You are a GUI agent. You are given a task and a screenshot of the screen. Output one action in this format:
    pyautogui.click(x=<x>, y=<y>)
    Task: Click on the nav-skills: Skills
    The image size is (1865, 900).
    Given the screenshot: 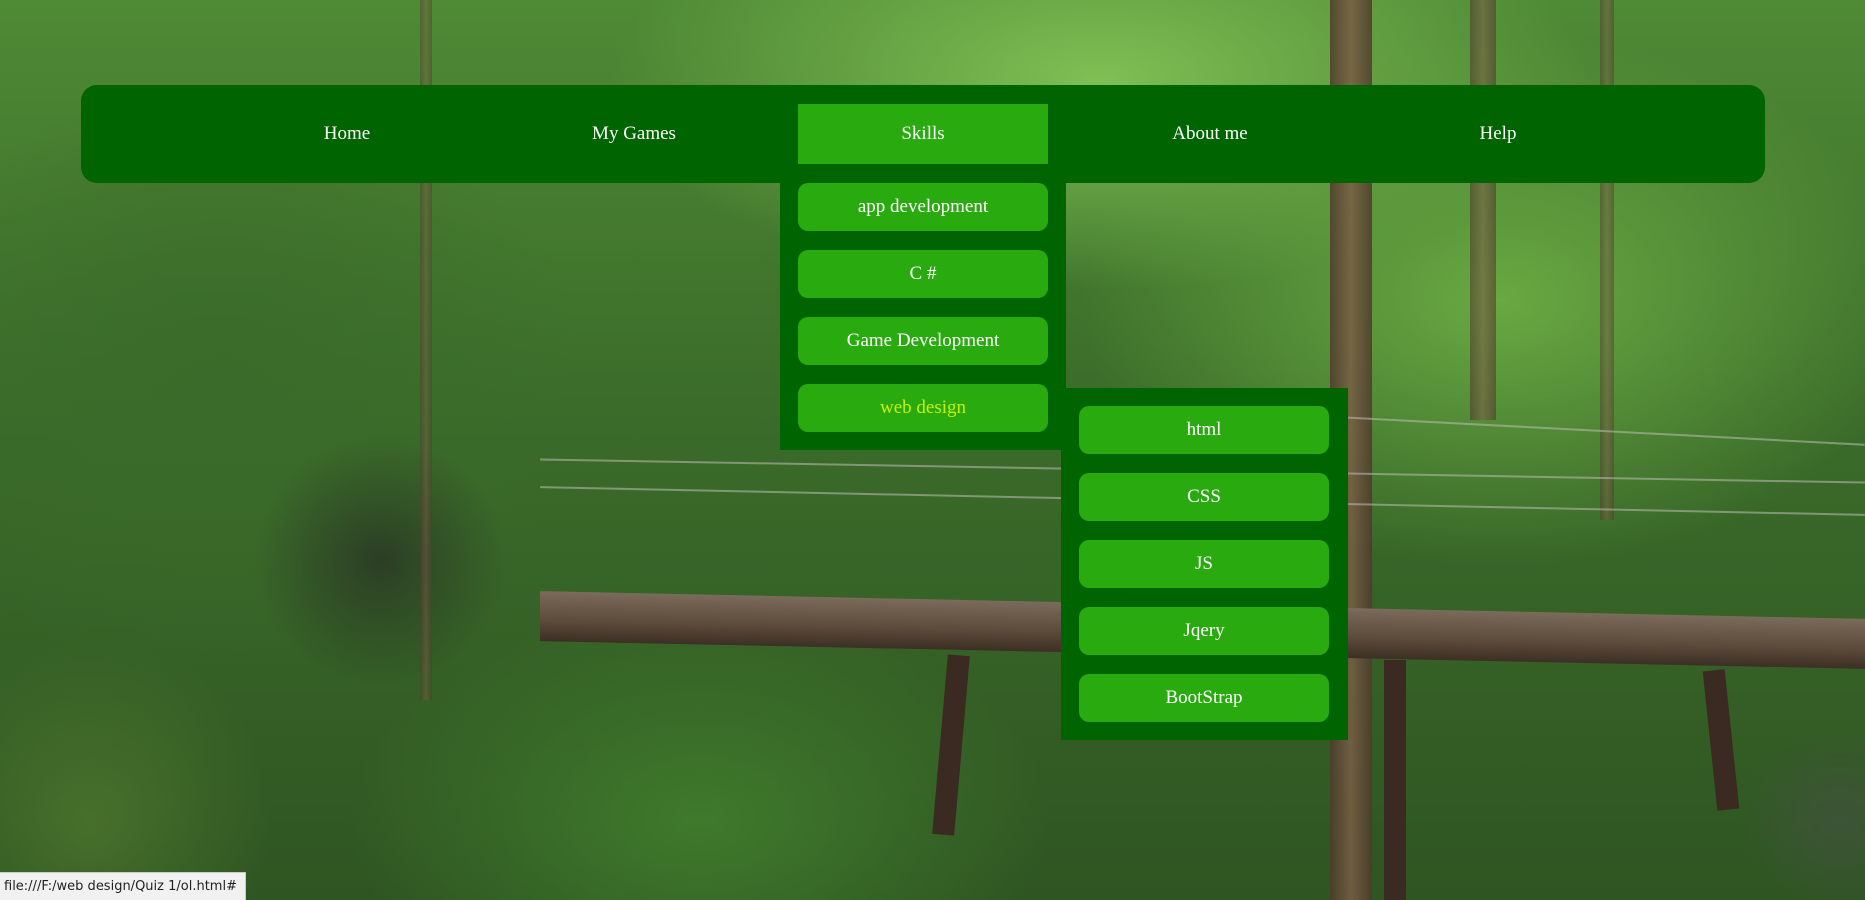 What is the action you would take?
    pyautogui.click(x=923, y=134)
    